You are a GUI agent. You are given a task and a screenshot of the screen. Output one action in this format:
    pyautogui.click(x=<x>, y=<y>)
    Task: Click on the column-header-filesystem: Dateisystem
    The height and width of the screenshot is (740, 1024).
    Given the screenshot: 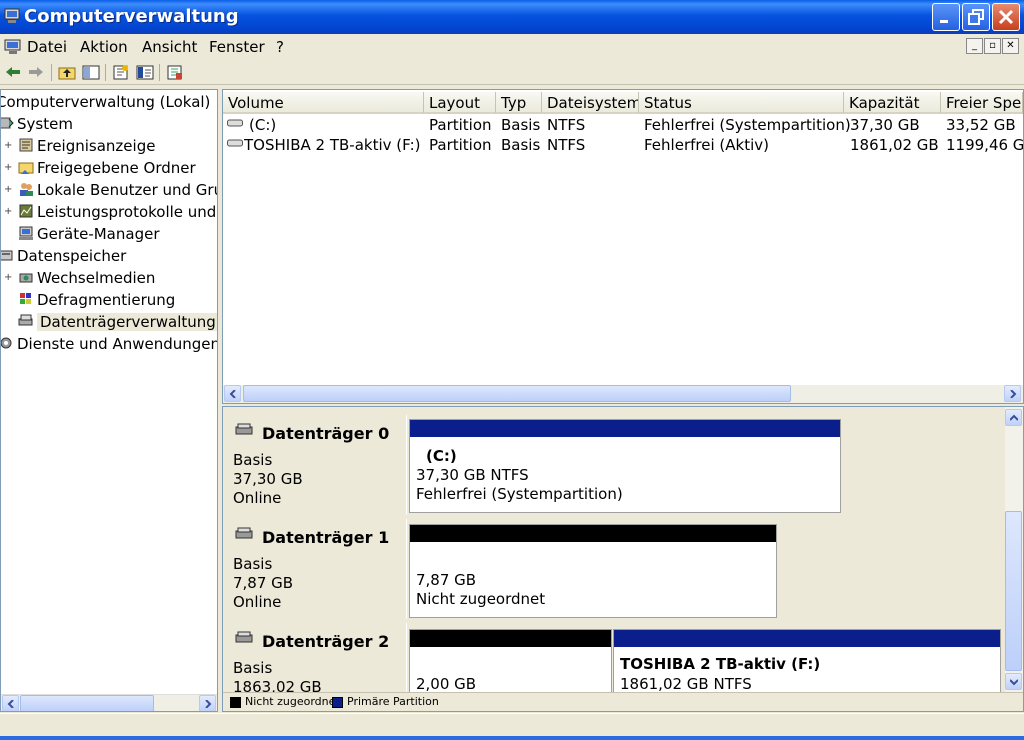 What is the action you would take?
    pyautogui.click(x=590, y=103)
    